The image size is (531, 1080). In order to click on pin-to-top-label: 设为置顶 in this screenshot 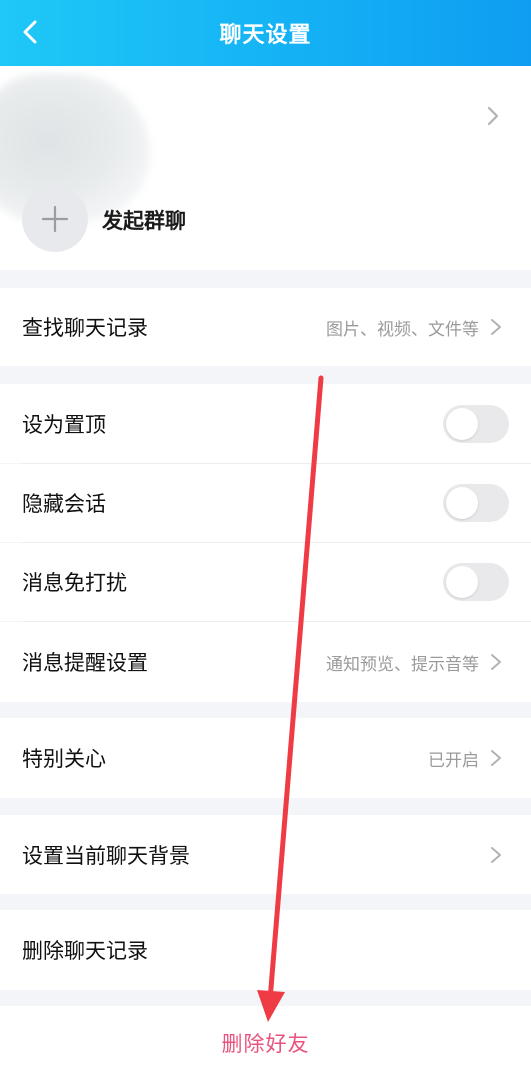, I will do `click(64, 424)`.